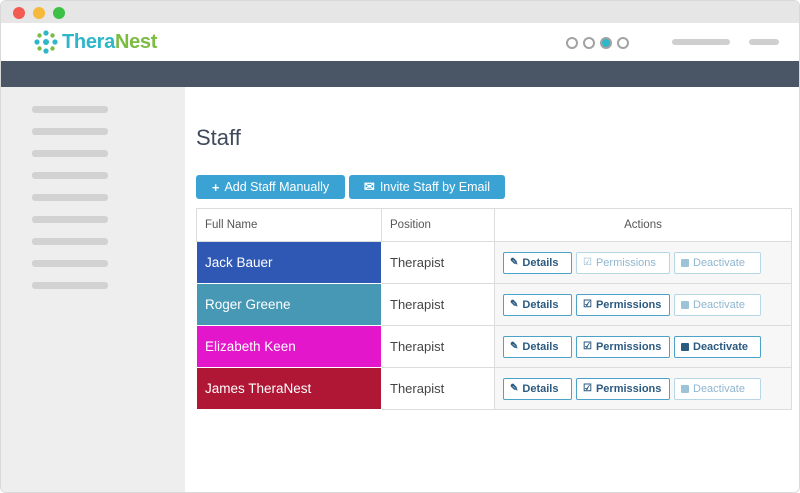 The height and width of the screenshot is (493, 800). What do you see at coordinates (623, 43) in the screenshot?
I see `profile-icon` at bounding box center [623, 43].